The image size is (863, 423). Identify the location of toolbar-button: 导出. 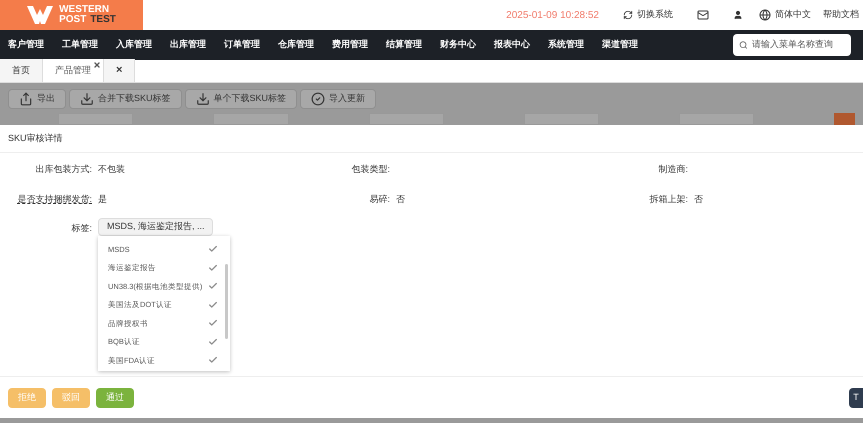
(37, 99).